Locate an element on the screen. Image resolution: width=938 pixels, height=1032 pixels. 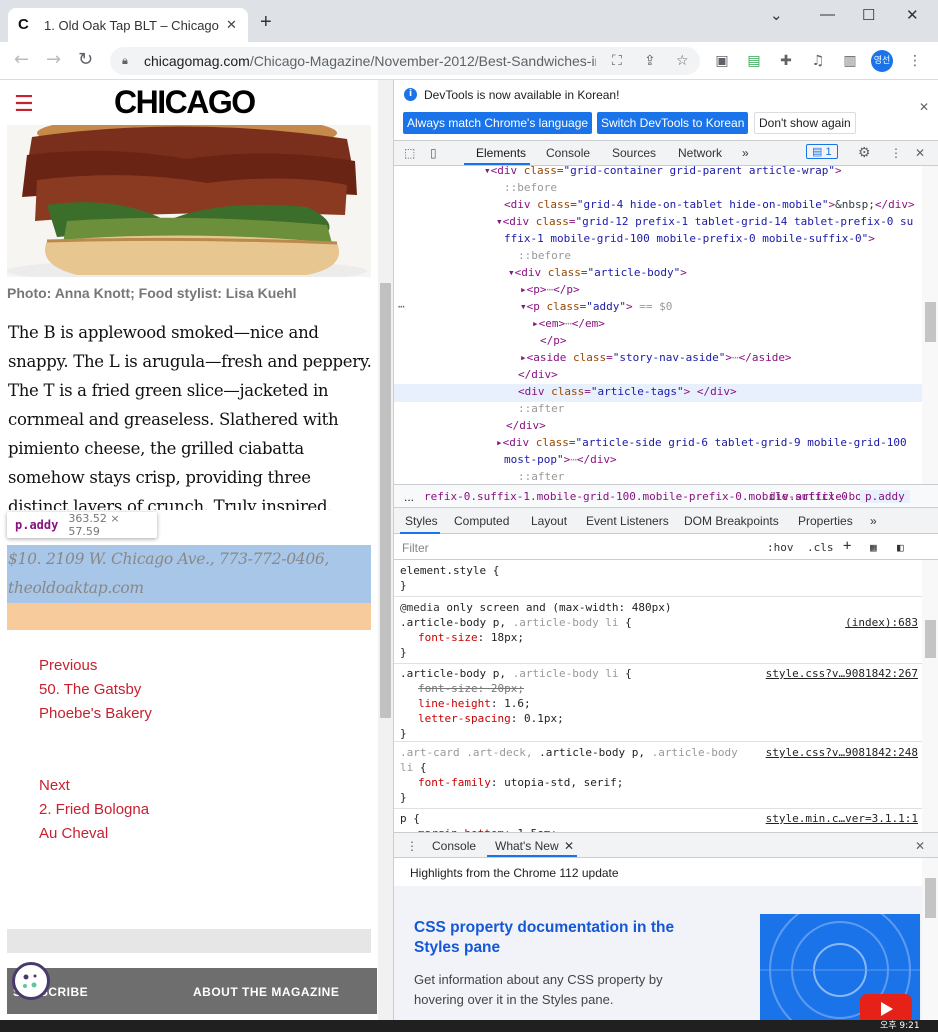
next-link-2: Au Cheval is located at coordinates (73, 833).